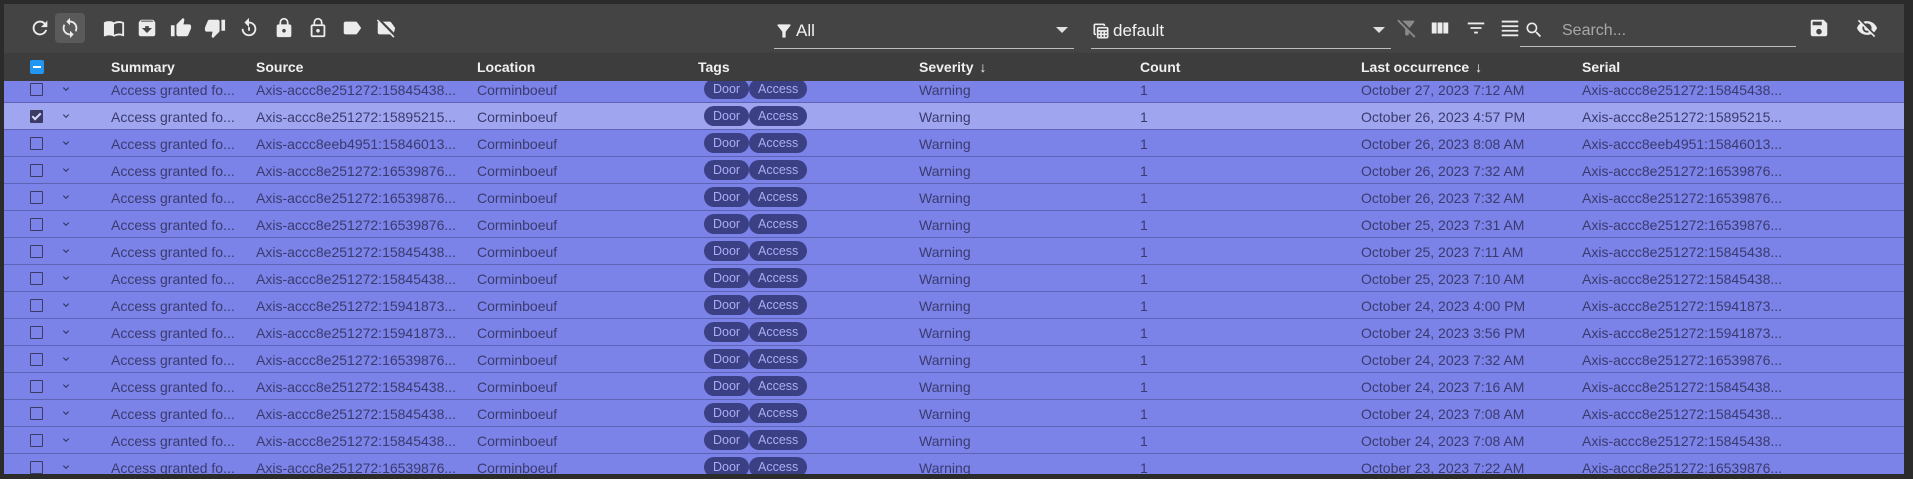  Describe the element at coordinates (114, 28) in the screenshot. I see `mark-read-button` at that location.